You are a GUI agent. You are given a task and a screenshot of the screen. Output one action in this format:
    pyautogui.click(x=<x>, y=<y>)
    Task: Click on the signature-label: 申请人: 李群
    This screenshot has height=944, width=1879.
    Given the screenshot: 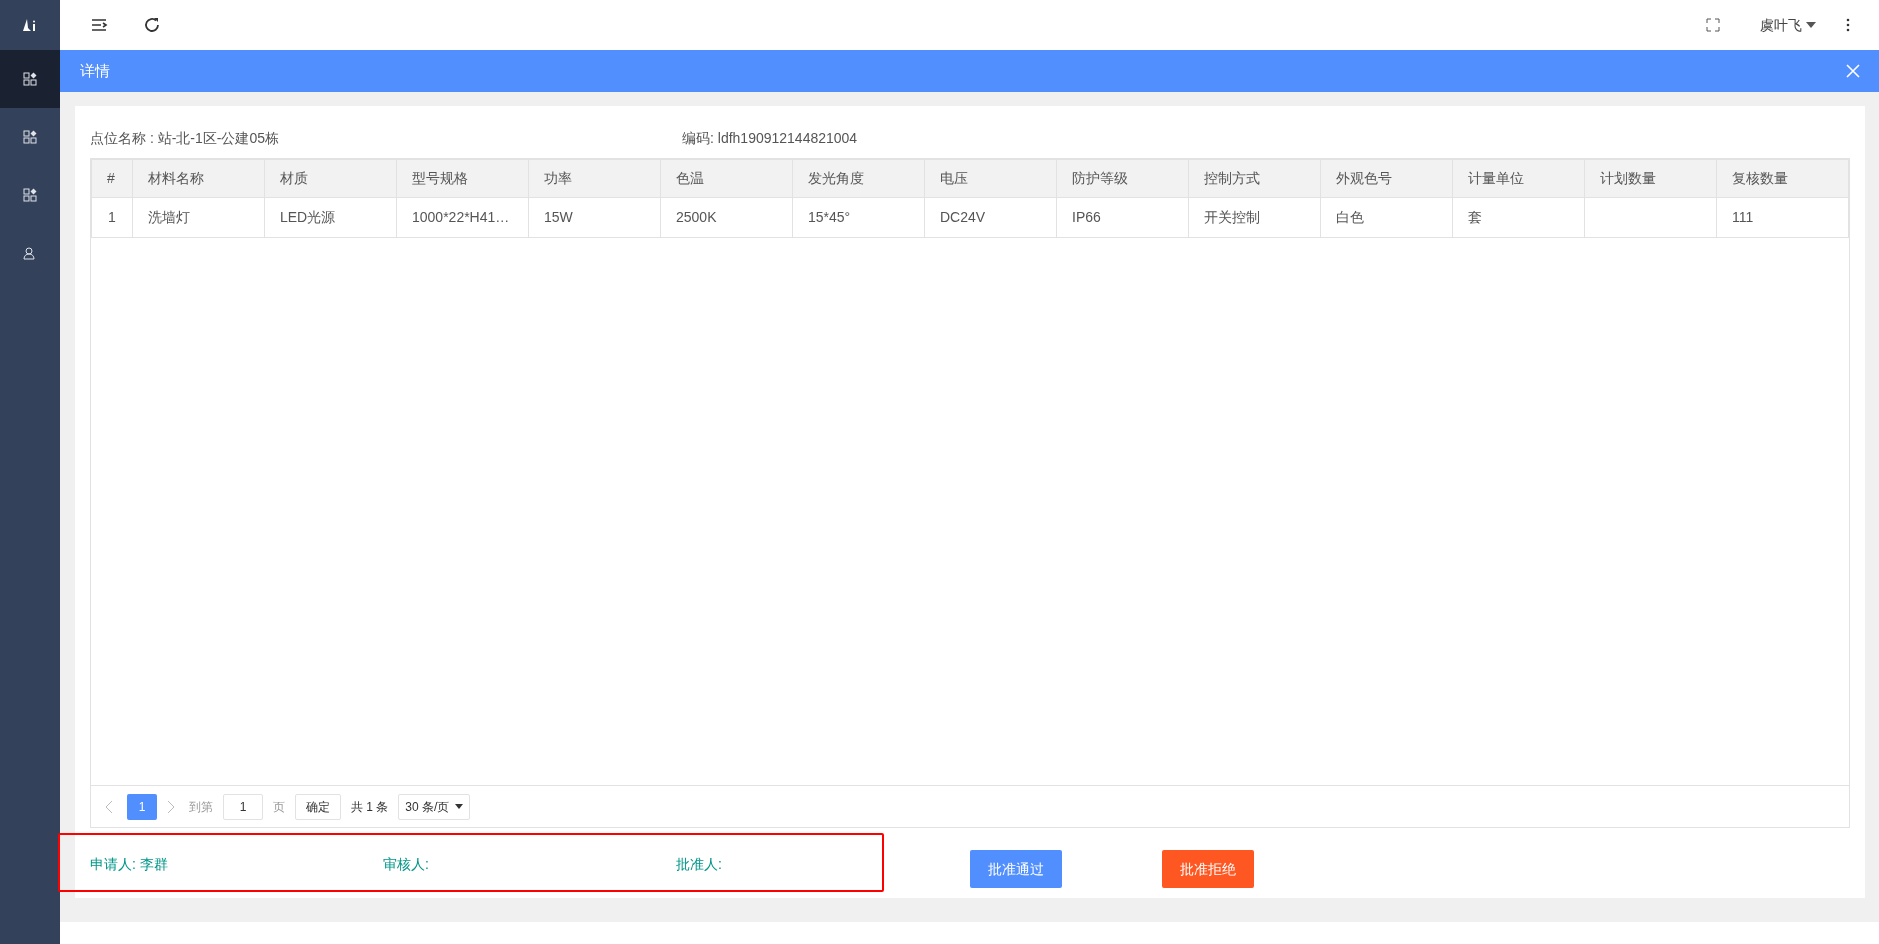 What is the action you would take?
    pyautogui.click(x=129, y=864)
    